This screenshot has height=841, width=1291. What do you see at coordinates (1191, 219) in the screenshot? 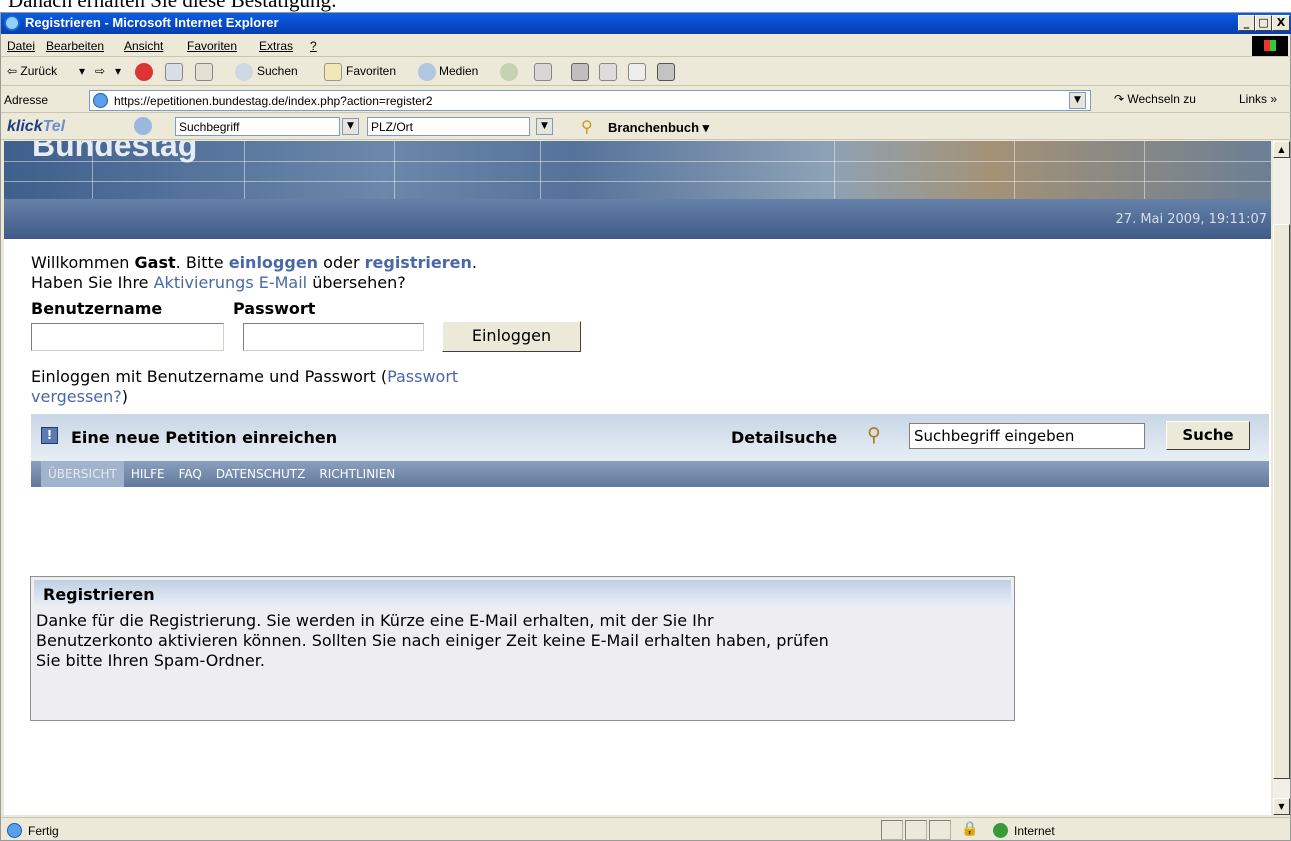
I see `date-time: 27. Mai 2009, 19:11:07` at bounding box center [1191, 219].